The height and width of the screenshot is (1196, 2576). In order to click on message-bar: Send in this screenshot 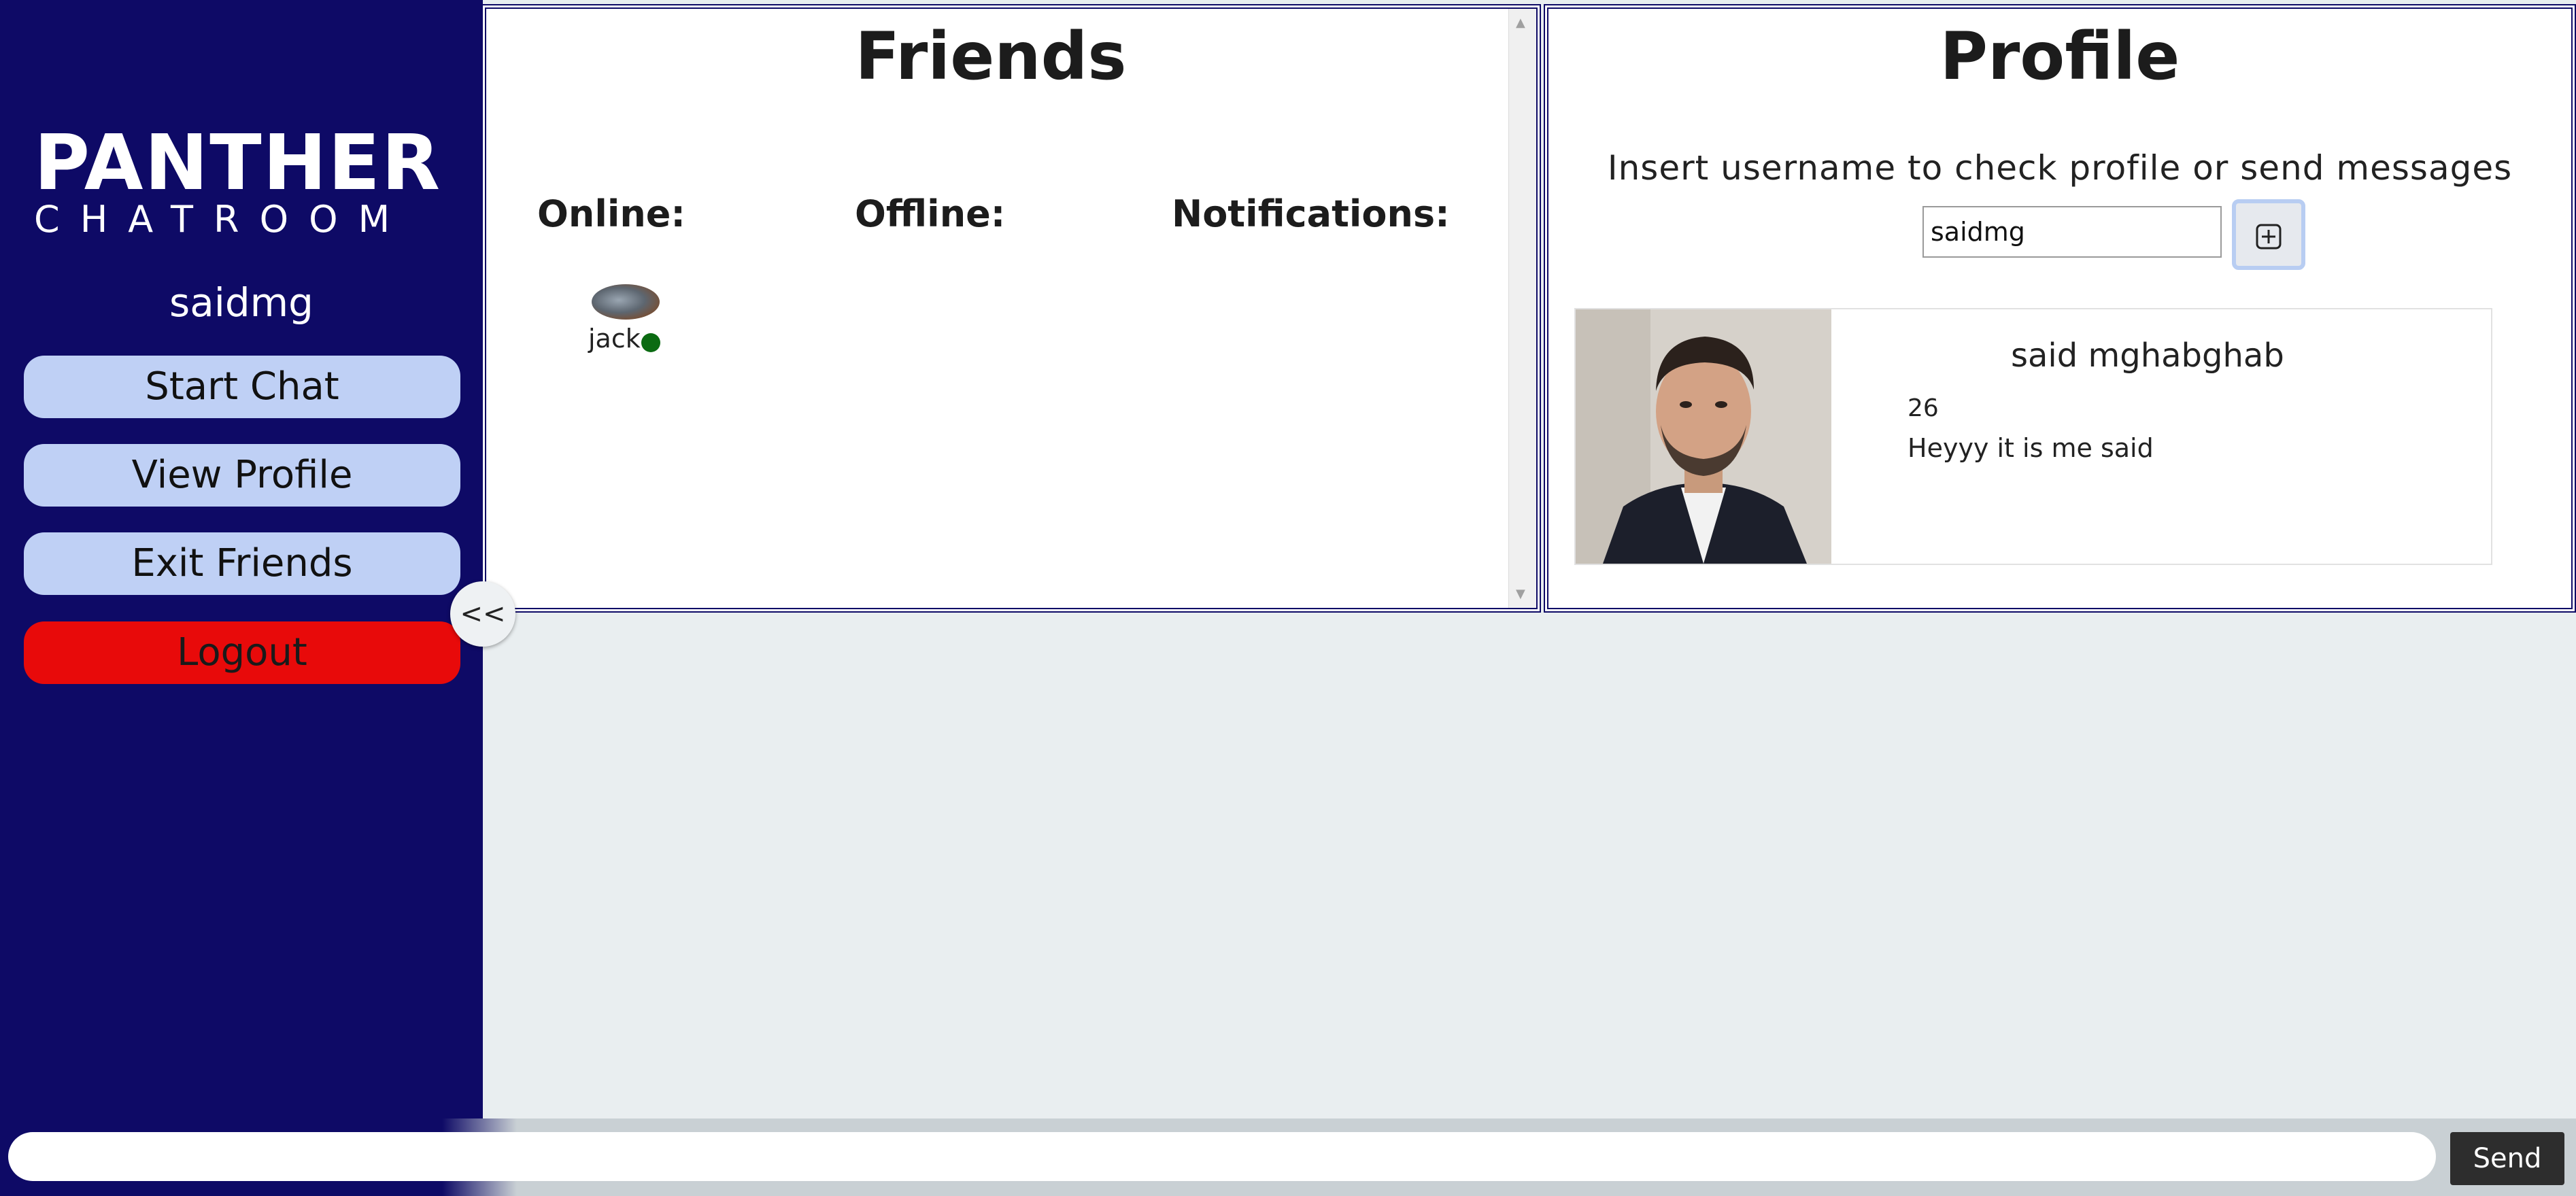, I will do `click(1288, 1157)`.